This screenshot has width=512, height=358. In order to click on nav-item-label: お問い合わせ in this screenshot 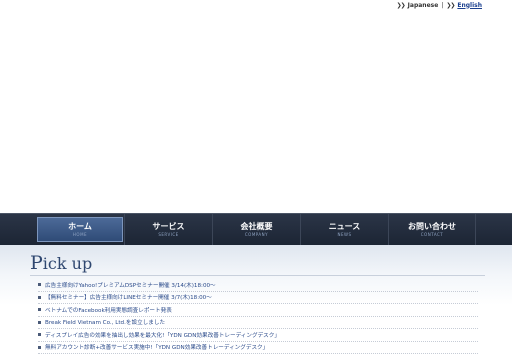, I will do `click(432, 226)`.